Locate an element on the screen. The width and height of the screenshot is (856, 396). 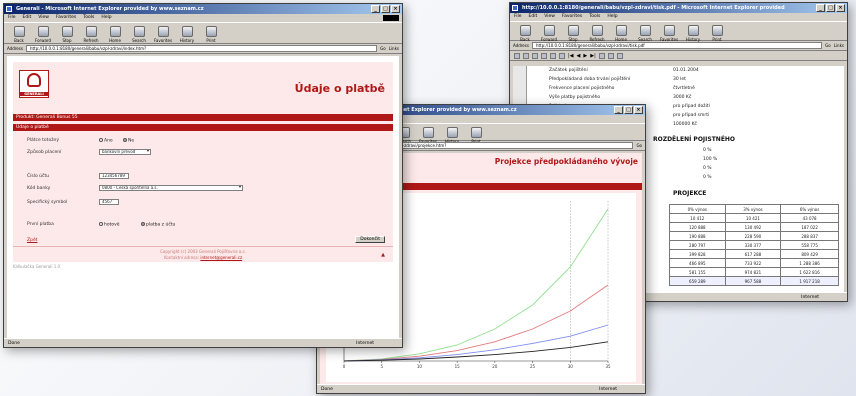
home-label: Home is located at coordinates (115, 40).